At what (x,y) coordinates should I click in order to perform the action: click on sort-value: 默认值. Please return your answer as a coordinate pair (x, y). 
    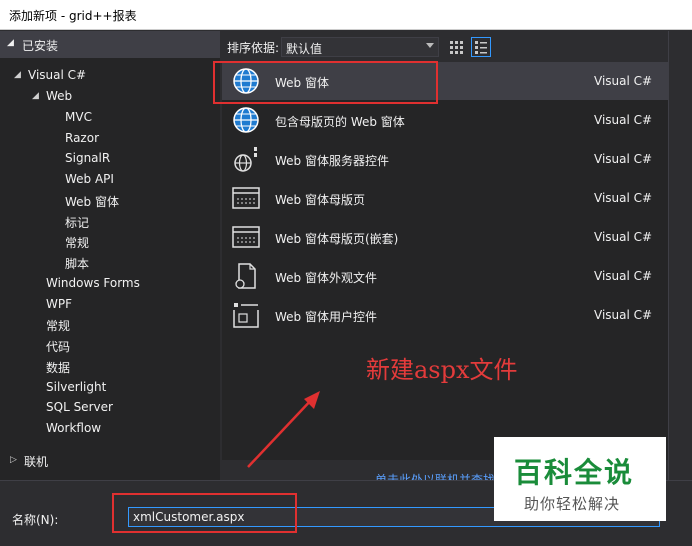
    Looking at the image, I should click on (304, 49).